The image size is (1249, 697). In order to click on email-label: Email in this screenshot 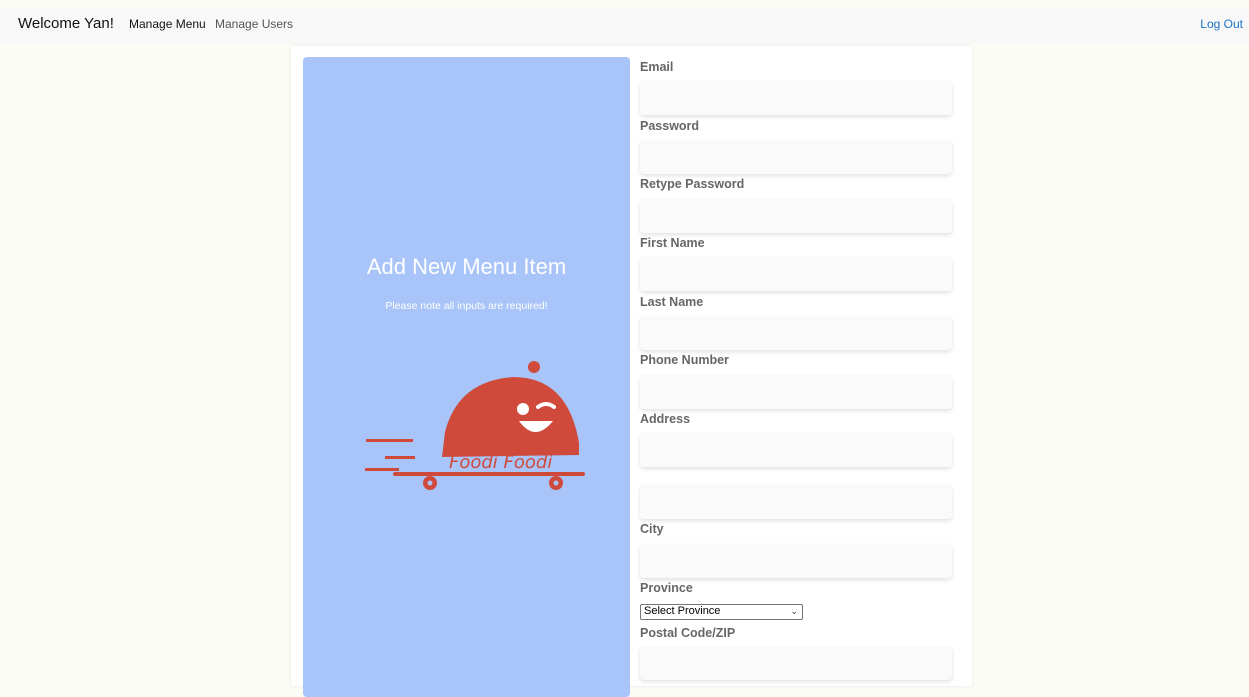, I will do `click(657, 67)`.